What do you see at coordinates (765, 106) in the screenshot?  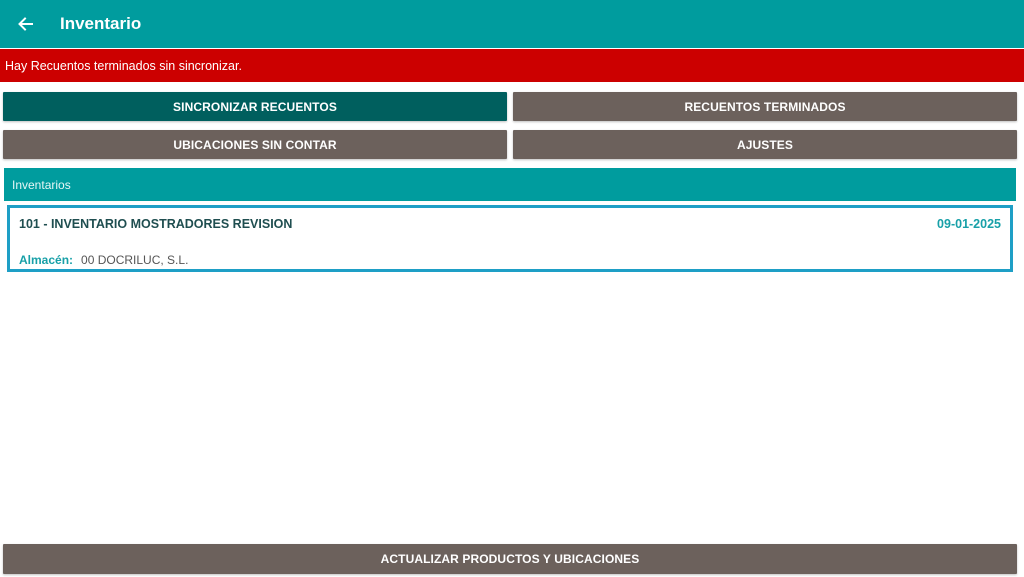 I see `finished-counts-button: RECUENTOS TERMINADOS` at bounding box center [765, 106].